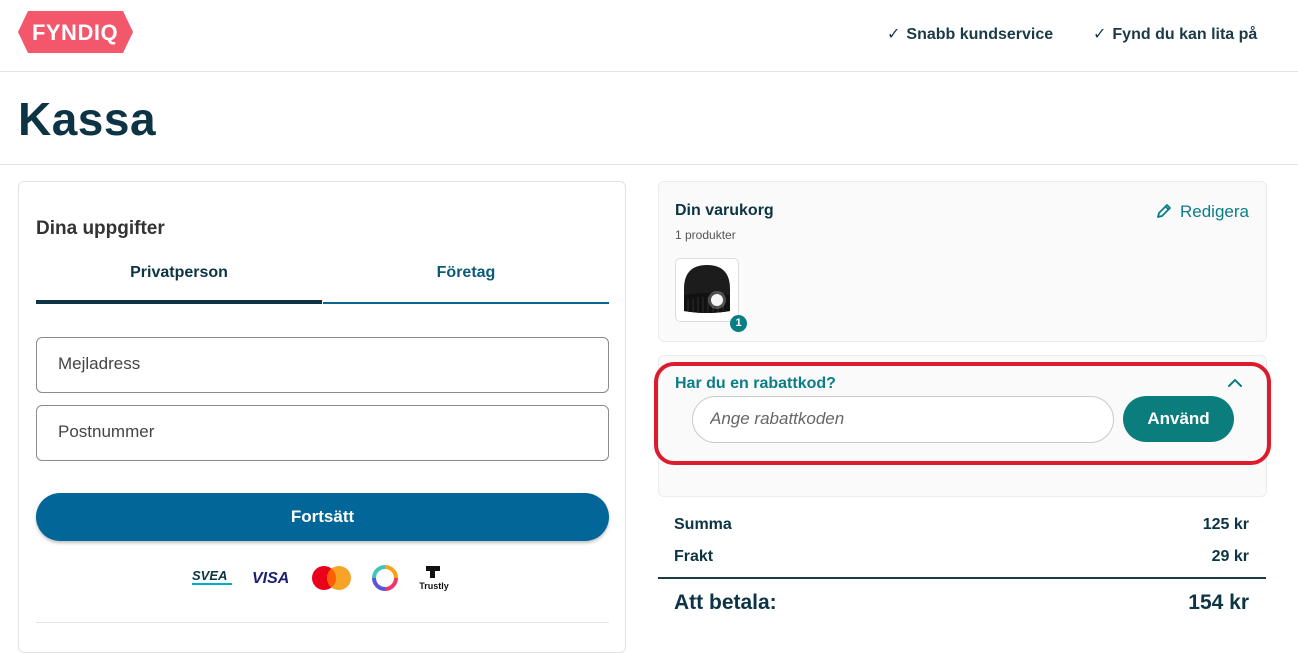 Image resolution: width=1298 pixels, height=653 pixels. Describe the element at coordinates (332, 579) in the screenshot. I see `mastercard-icon` at that location.